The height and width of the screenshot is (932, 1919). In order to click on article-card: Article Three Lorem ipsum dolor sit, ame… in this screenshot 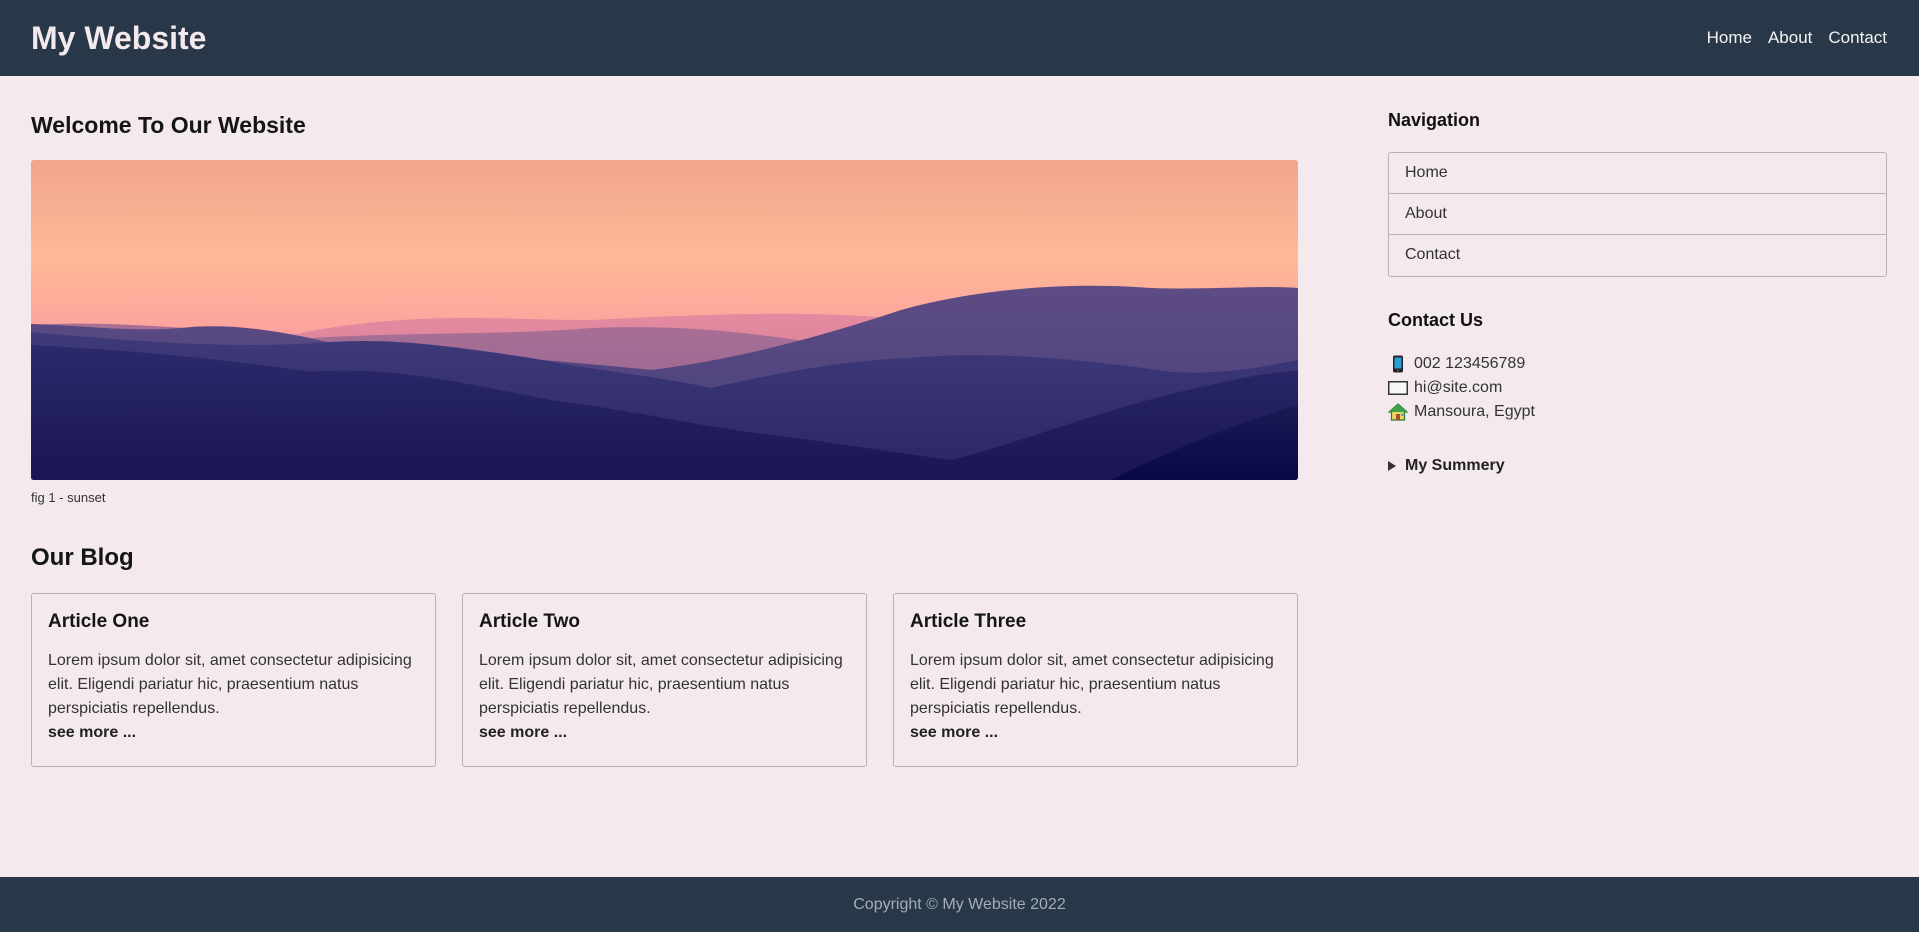, I will do `click(1095, 680)`.